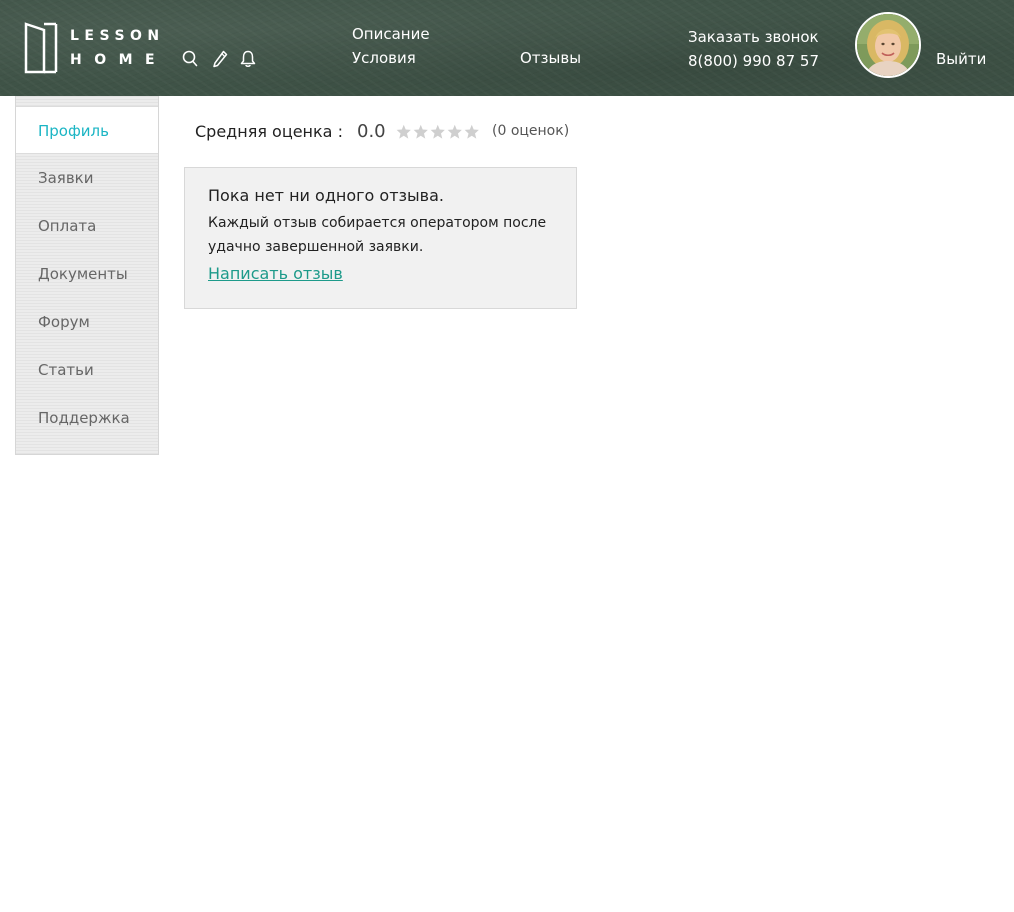 Image resolution: width=1014 pixels, height=912 pixels. What do you see at coordinates (87, 178) in the screenshot?
I see `sidebar-item-requests: Заявки` at bounding box center [87, 178].